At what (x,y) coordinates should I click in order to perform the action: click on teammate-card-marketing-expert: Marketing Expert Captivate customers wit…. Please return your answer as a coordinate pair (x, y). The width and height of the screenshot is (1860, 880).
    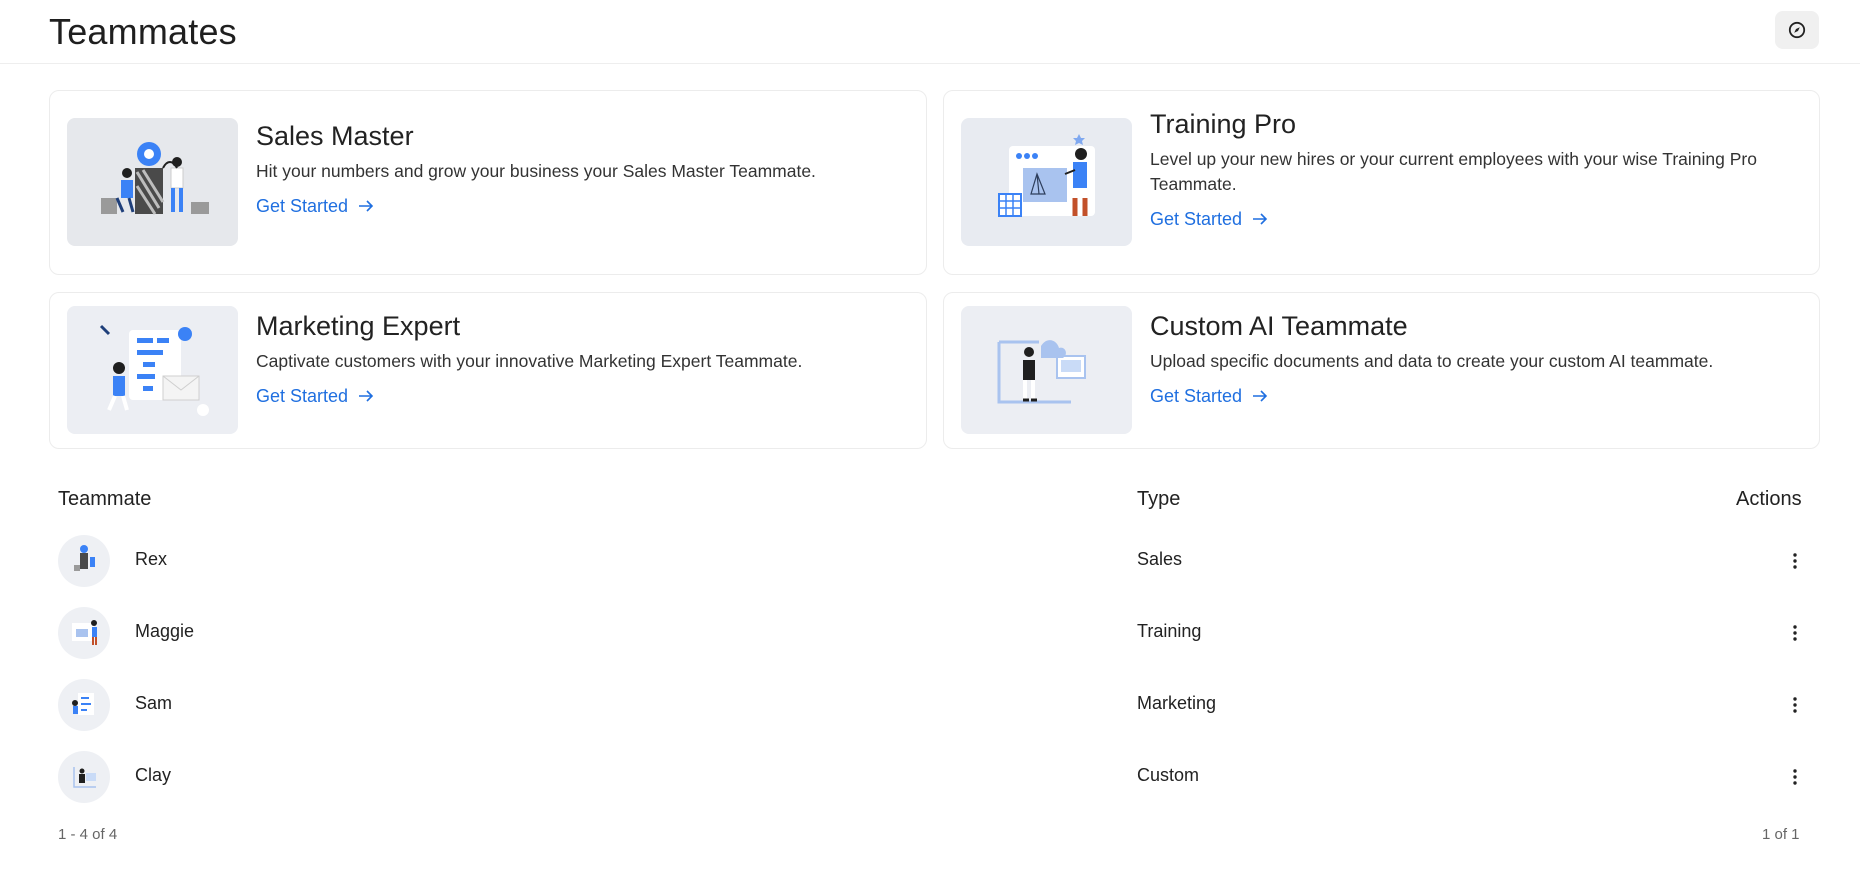
    Looking at the image, I should click on (488, 370).